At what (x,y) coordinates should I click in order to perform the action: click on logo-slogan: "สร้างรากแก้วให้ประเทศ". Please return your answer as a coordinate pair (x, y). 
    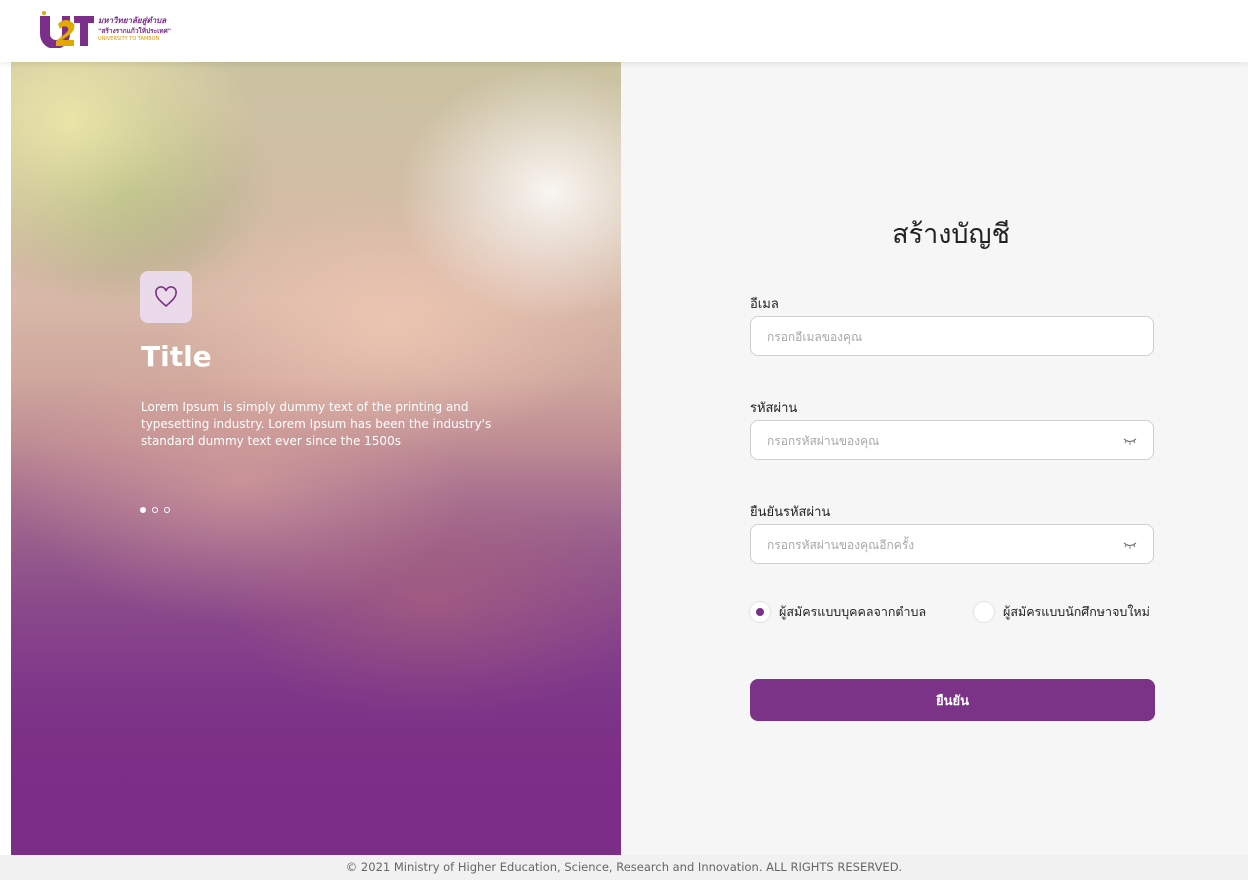
    Looking at the image, I should click on (135, 31).